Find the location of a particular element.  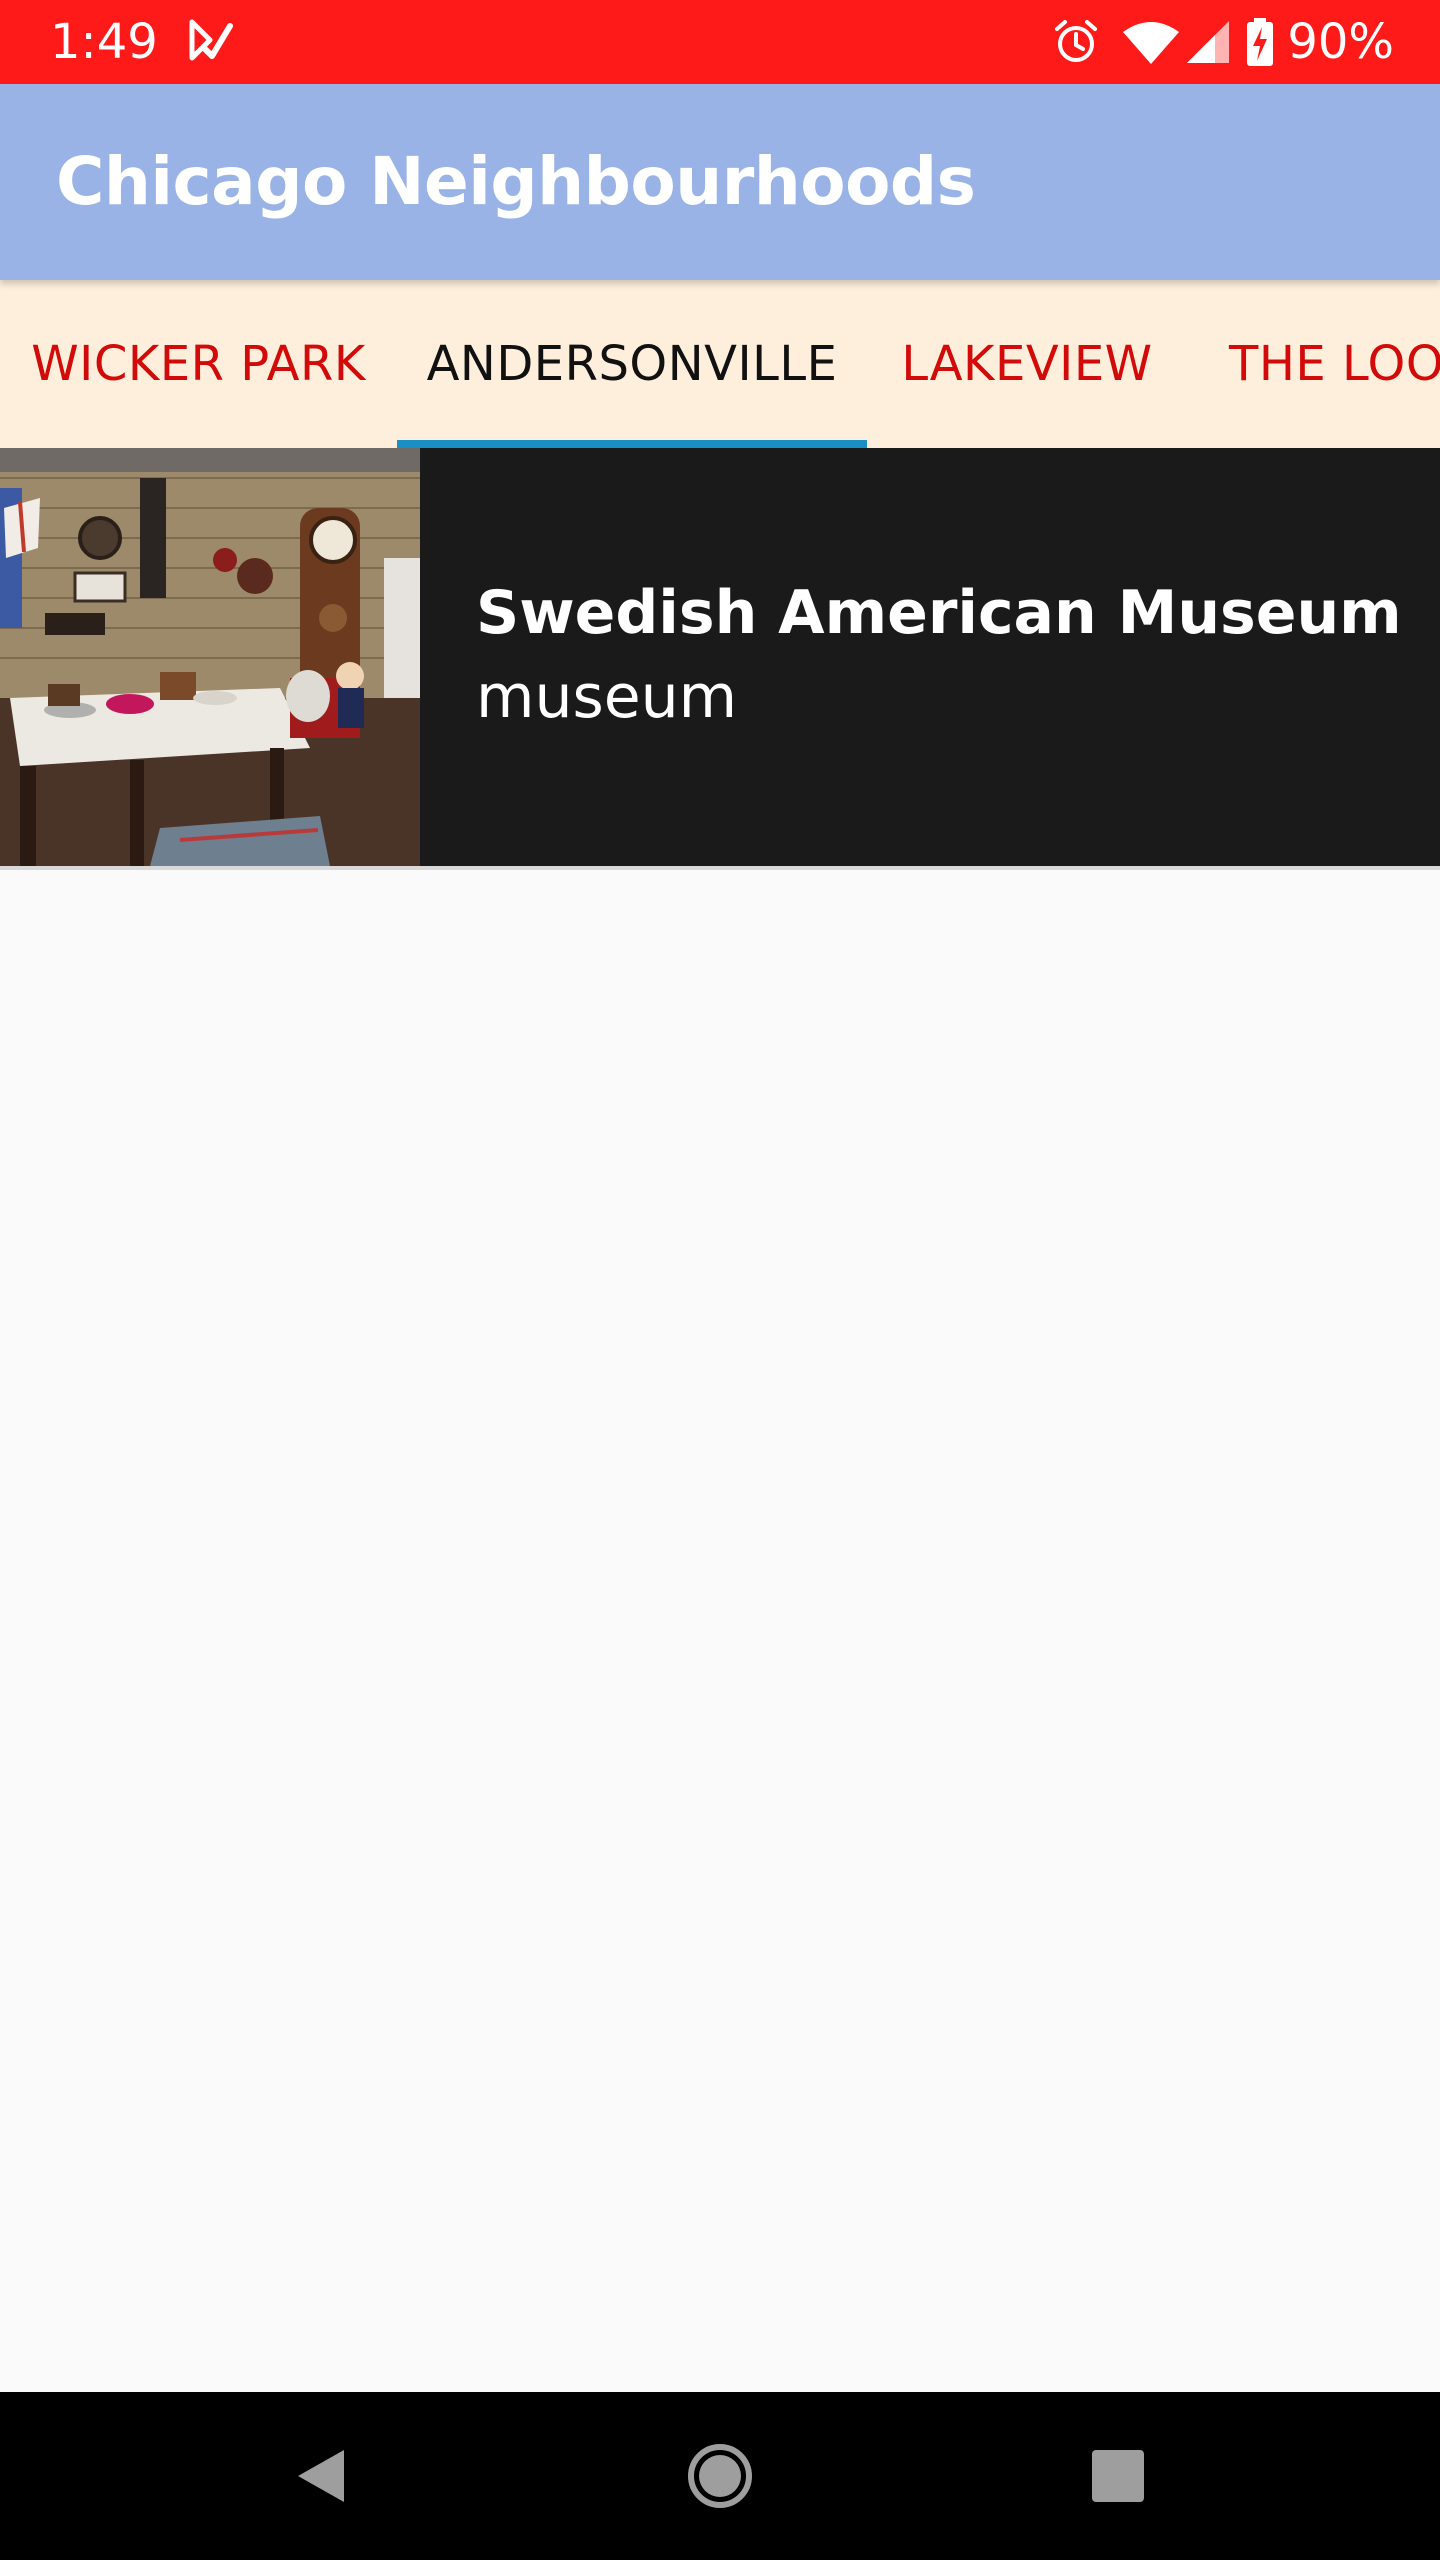

system-nav-bar is located at coordinates (720, 2476).